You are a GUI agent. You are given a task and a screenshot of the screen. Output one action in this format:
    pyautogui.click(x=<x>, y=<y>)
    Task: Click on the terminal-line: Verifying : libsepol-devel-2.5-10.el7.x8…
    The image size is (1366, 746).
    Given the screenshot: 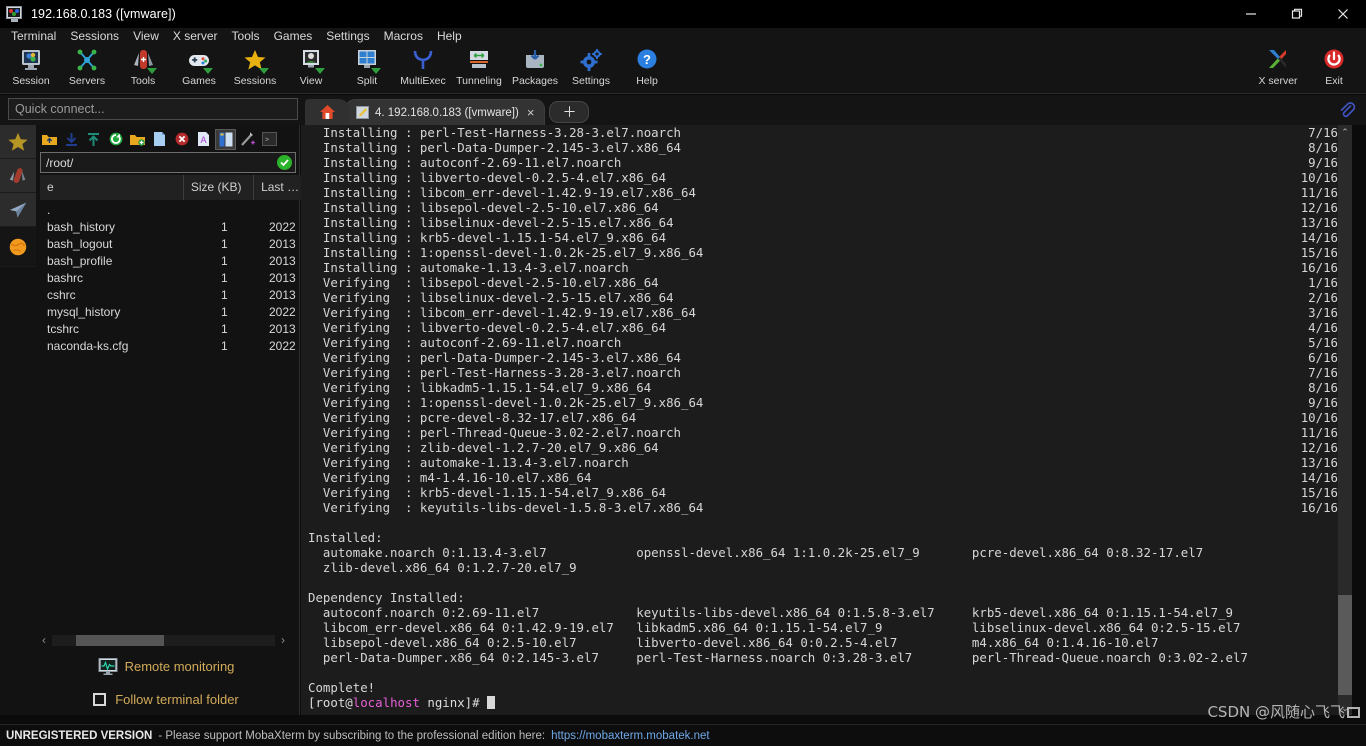 What is the action you would take?
    pyautogui.click(x=826, y=282)
    